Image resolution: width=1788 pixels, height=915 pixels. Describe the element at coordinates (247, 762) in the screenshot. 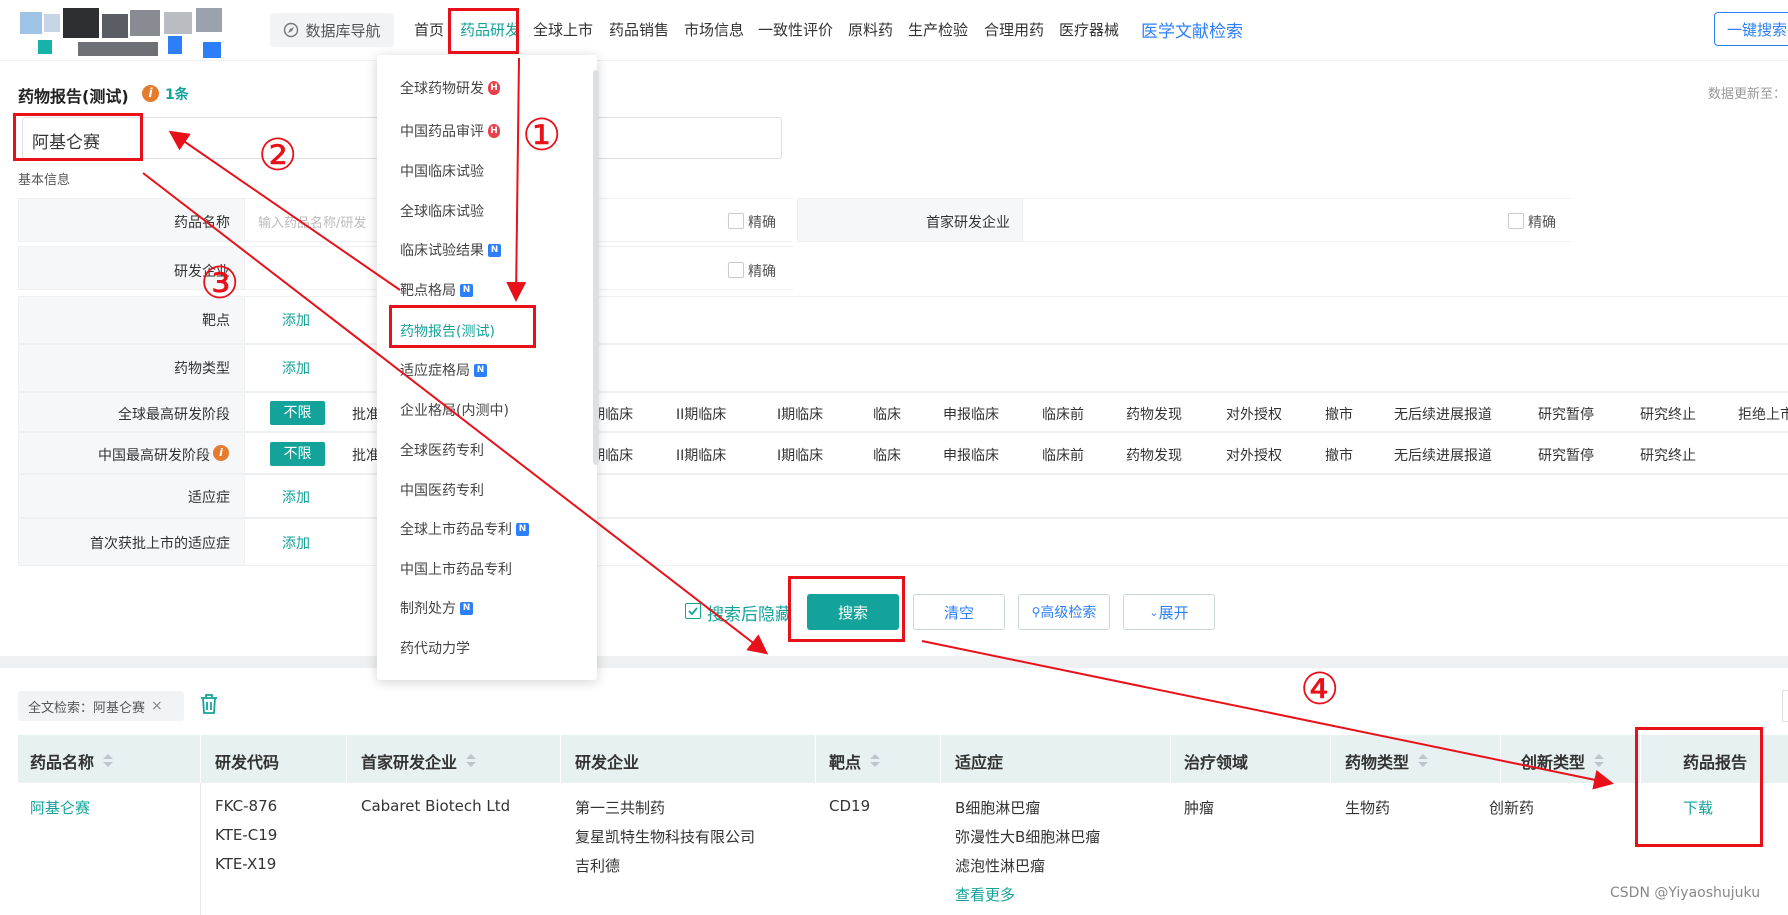

I see `col-header-label: 研发代码` at that location.